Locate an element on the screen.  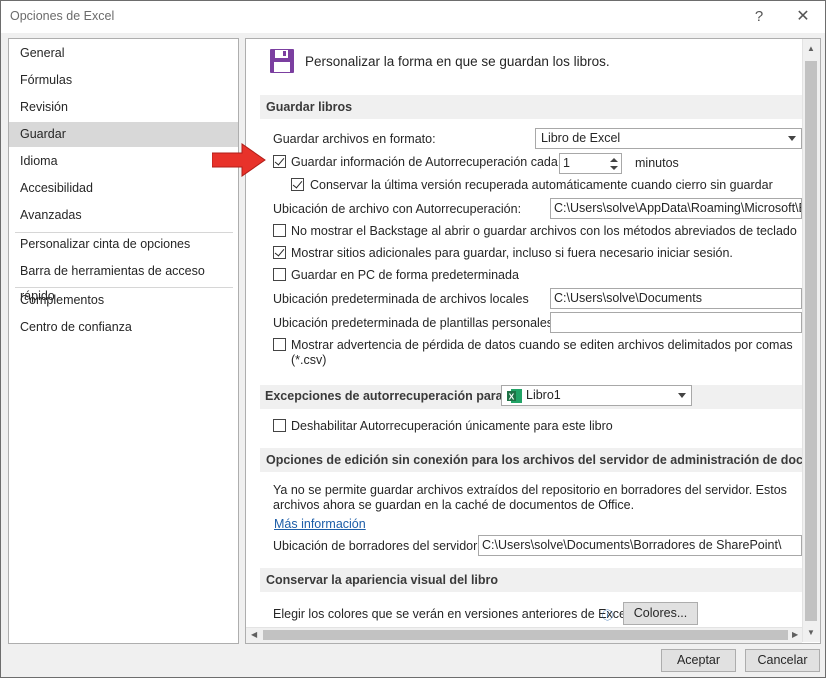
save-icon is located at coordinates (282, 61).